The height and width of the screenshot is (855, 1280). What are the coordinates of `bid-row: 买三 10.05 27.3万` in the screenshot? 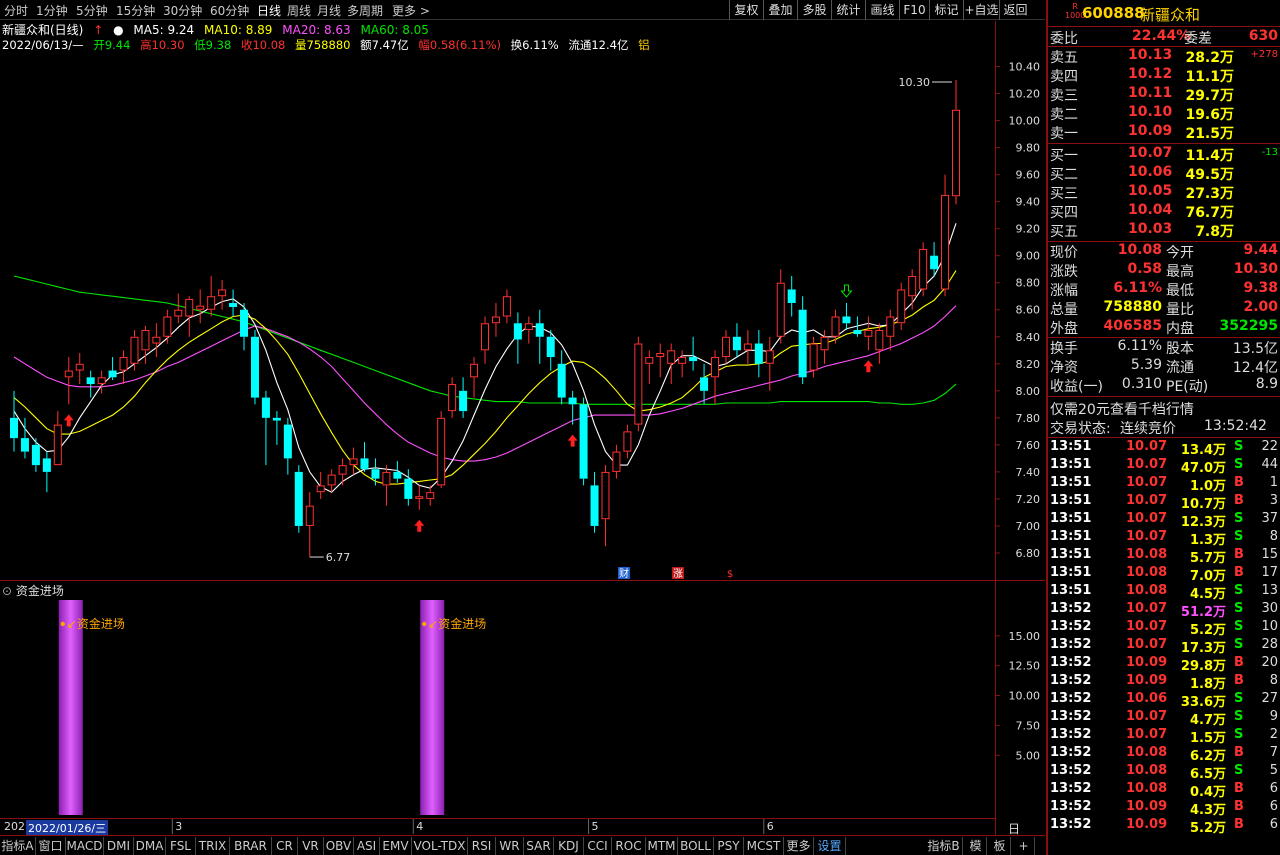 It's located at (1164, 192).